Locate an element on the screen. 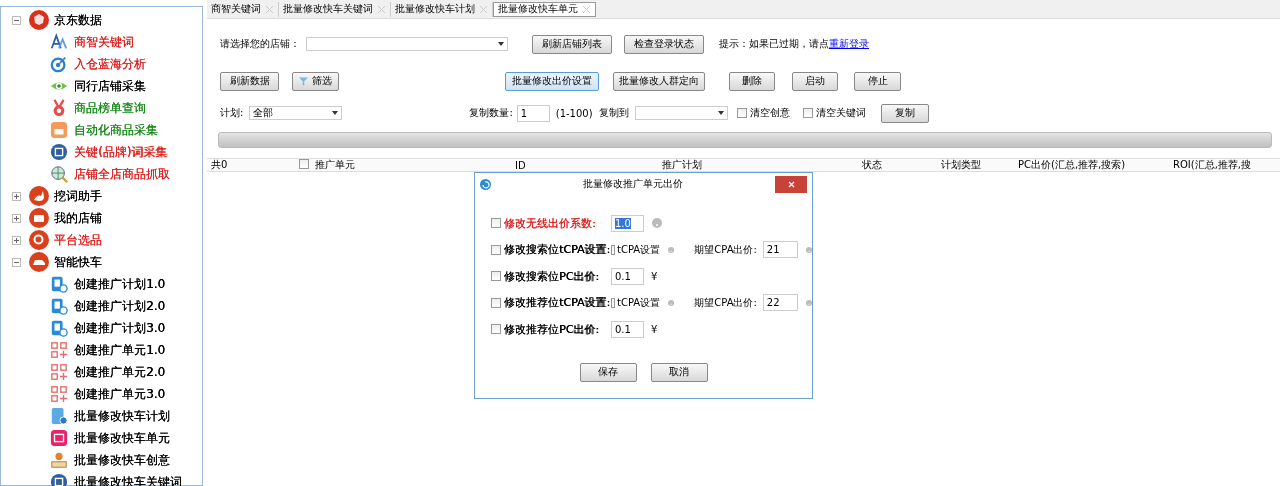 This screenshot has width=1280, height=486. tree-item: 智能快车 is located at coordinates (78, 262).